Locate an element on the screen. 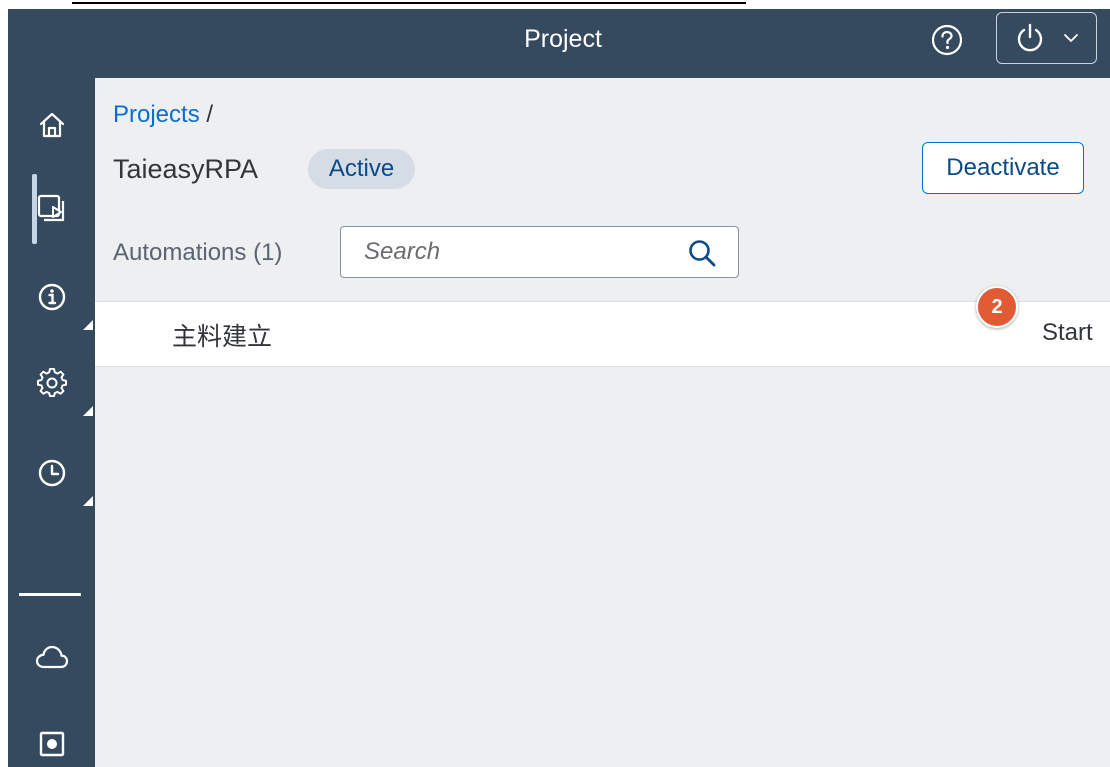  sidebar-item-cloud is located at coordinates (51, 657).